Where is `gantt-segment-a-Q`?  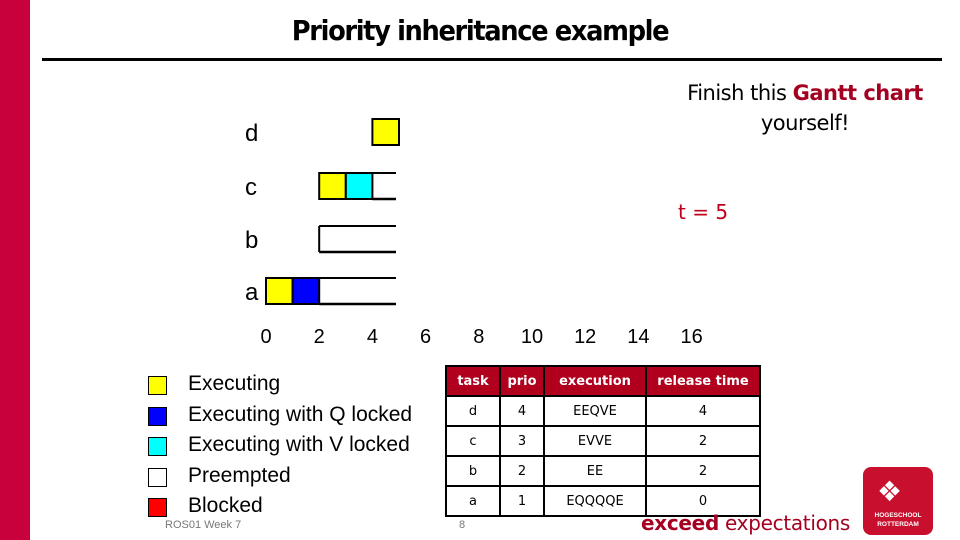
gantt-segment-a-Q is located at coordinates (306, 291).